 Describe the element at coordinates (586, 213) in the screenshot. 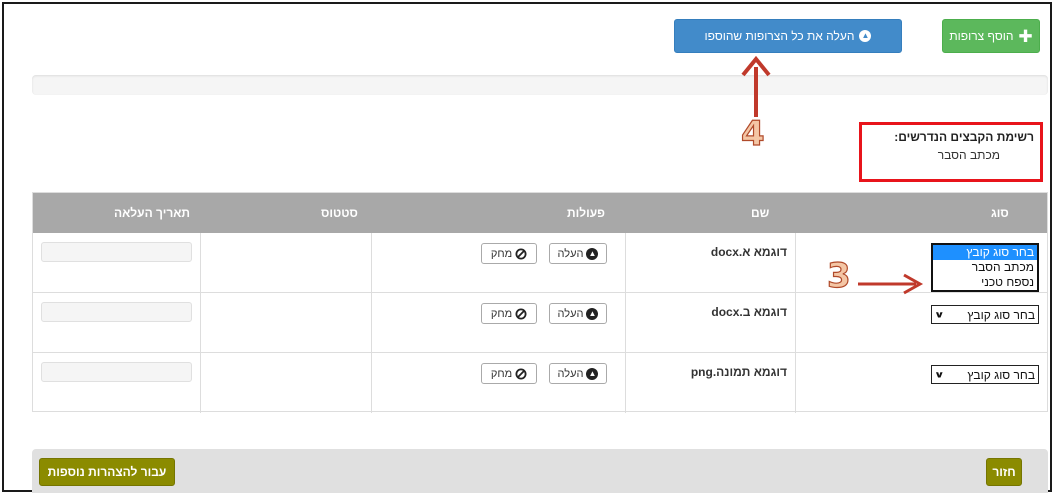

I see `column-header-actions: פעולות` at that location.